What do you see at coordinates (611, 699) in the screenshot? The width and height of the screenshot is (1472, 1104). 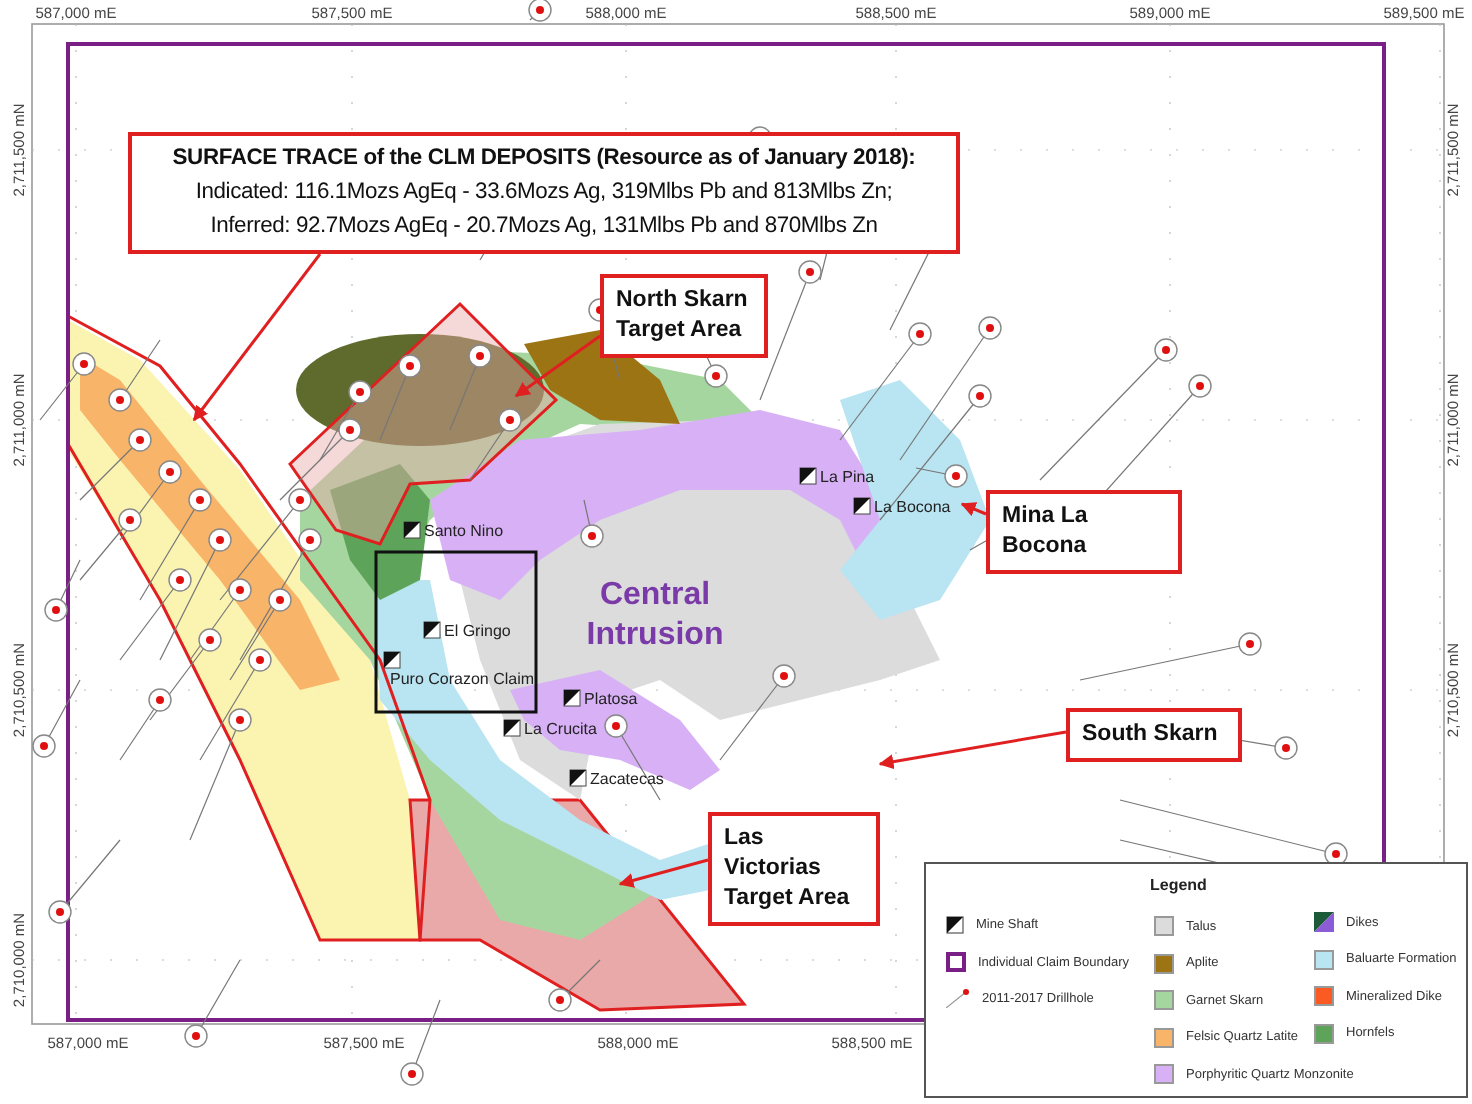 I see `mine-label: Platosa` at bounding box center [611, 699].